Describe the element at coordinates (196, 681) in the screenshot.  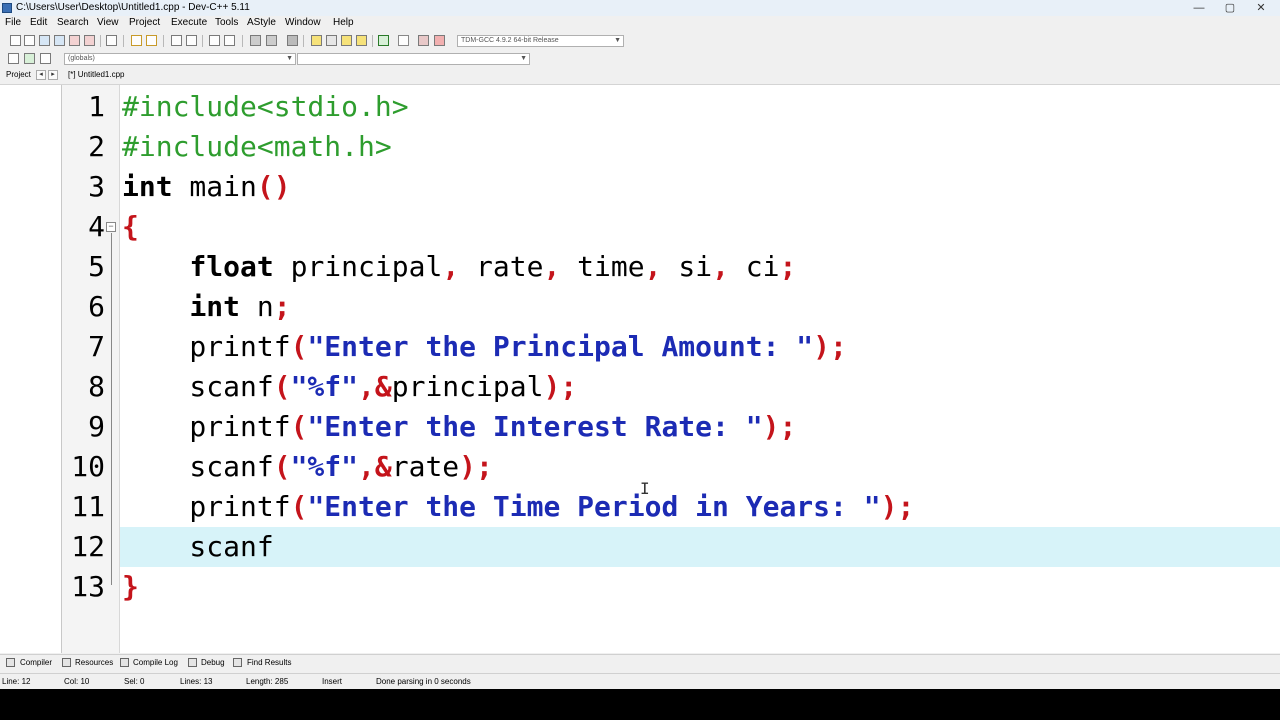
I see `status-lines: Lines: 13` at that location.